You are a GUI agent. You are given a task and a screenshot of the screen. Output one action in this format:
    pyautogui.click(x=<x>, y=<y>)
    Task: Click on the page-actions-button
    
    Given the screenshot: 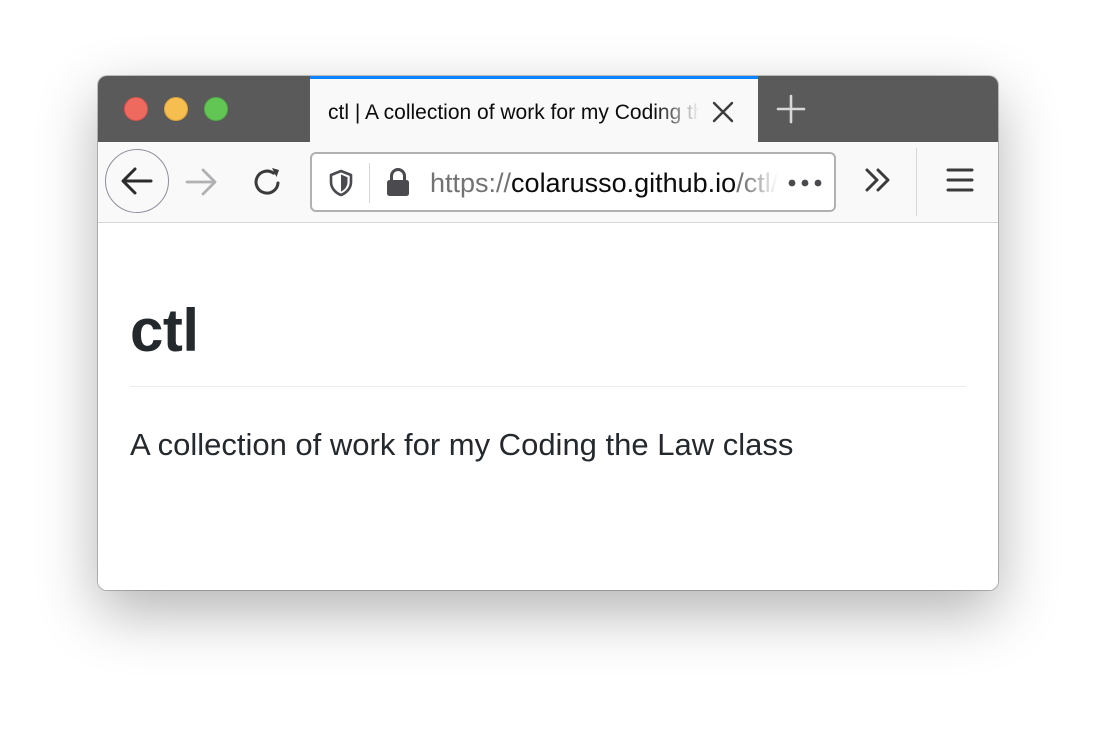 What is the action you would take?
    pyautogui.click(x=805, y=183)
    